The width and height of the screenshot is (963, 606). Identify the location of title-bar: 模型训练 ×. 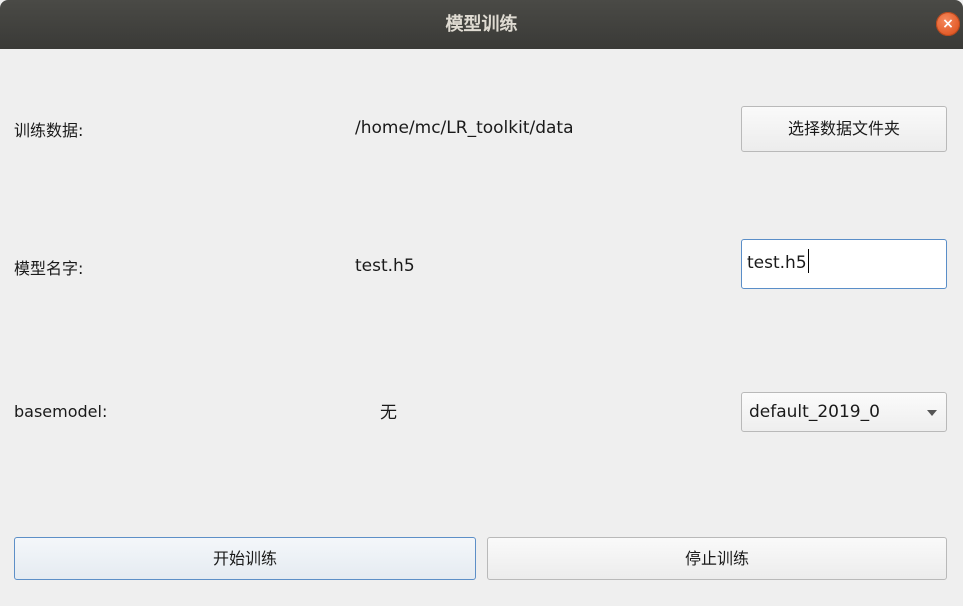
(481, 24).